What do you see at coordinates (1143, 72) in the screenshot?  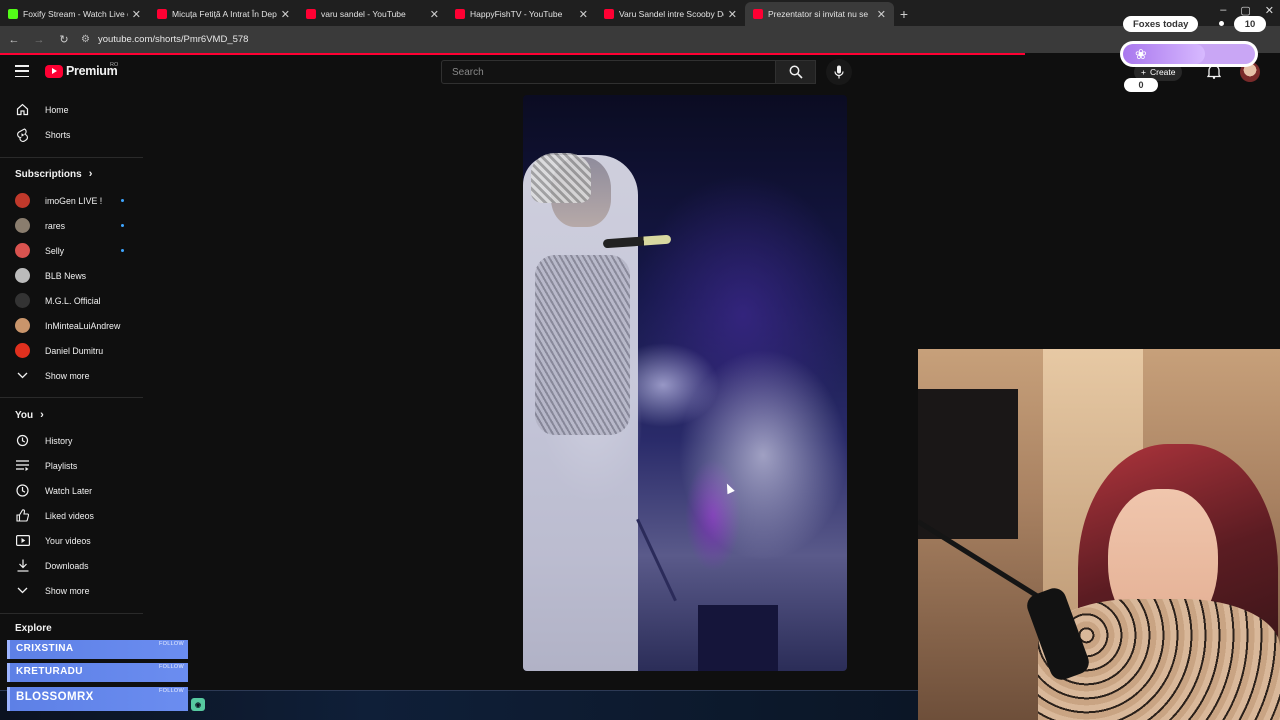 I see `plus-icon: +` at bounding box center [1143, 72].